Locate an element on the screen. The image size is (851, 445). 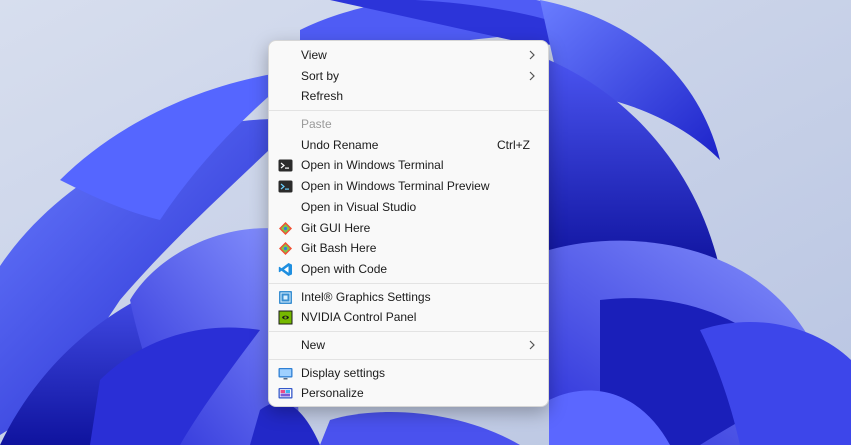
menu-item-new: New is located at coordinates (408, 345).